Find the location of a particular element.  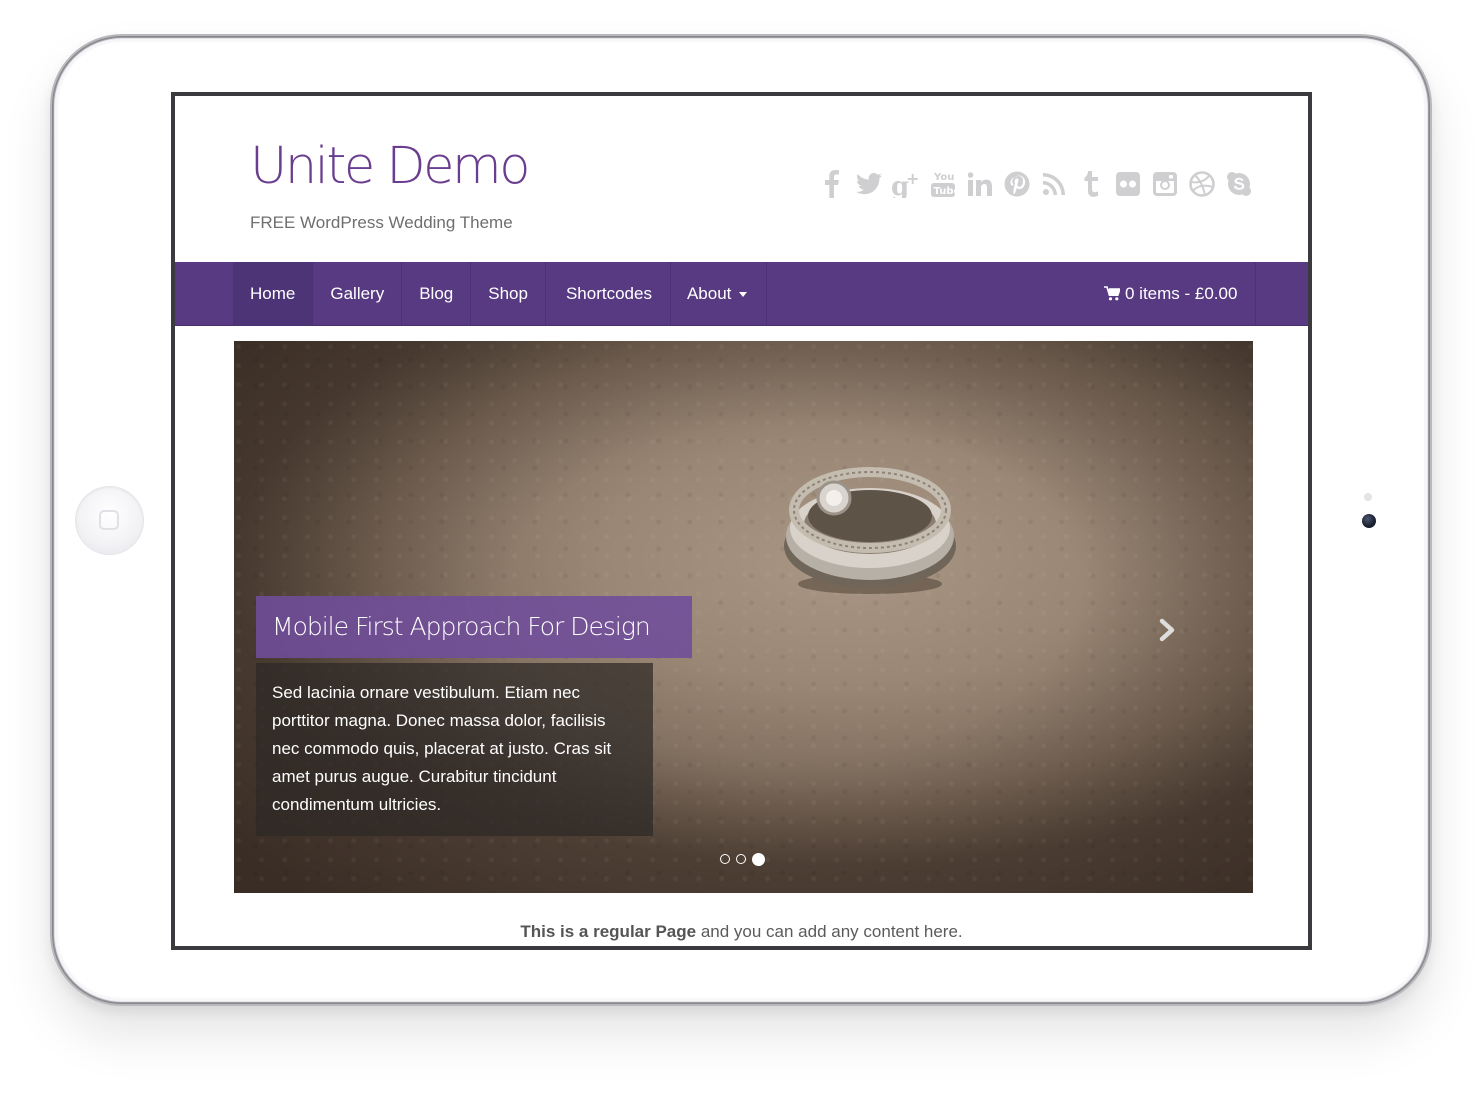

svg-text: Tube is located at coordinates (944, 191).